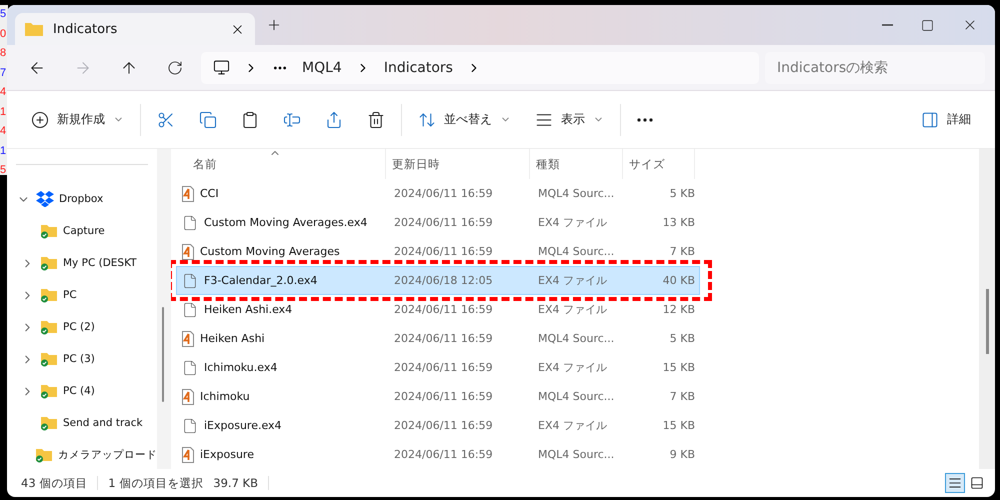  What do you see at coordinates (576, 164) in the screenshot?
I see `column-header: 種類` at bounding box center [576, 164].